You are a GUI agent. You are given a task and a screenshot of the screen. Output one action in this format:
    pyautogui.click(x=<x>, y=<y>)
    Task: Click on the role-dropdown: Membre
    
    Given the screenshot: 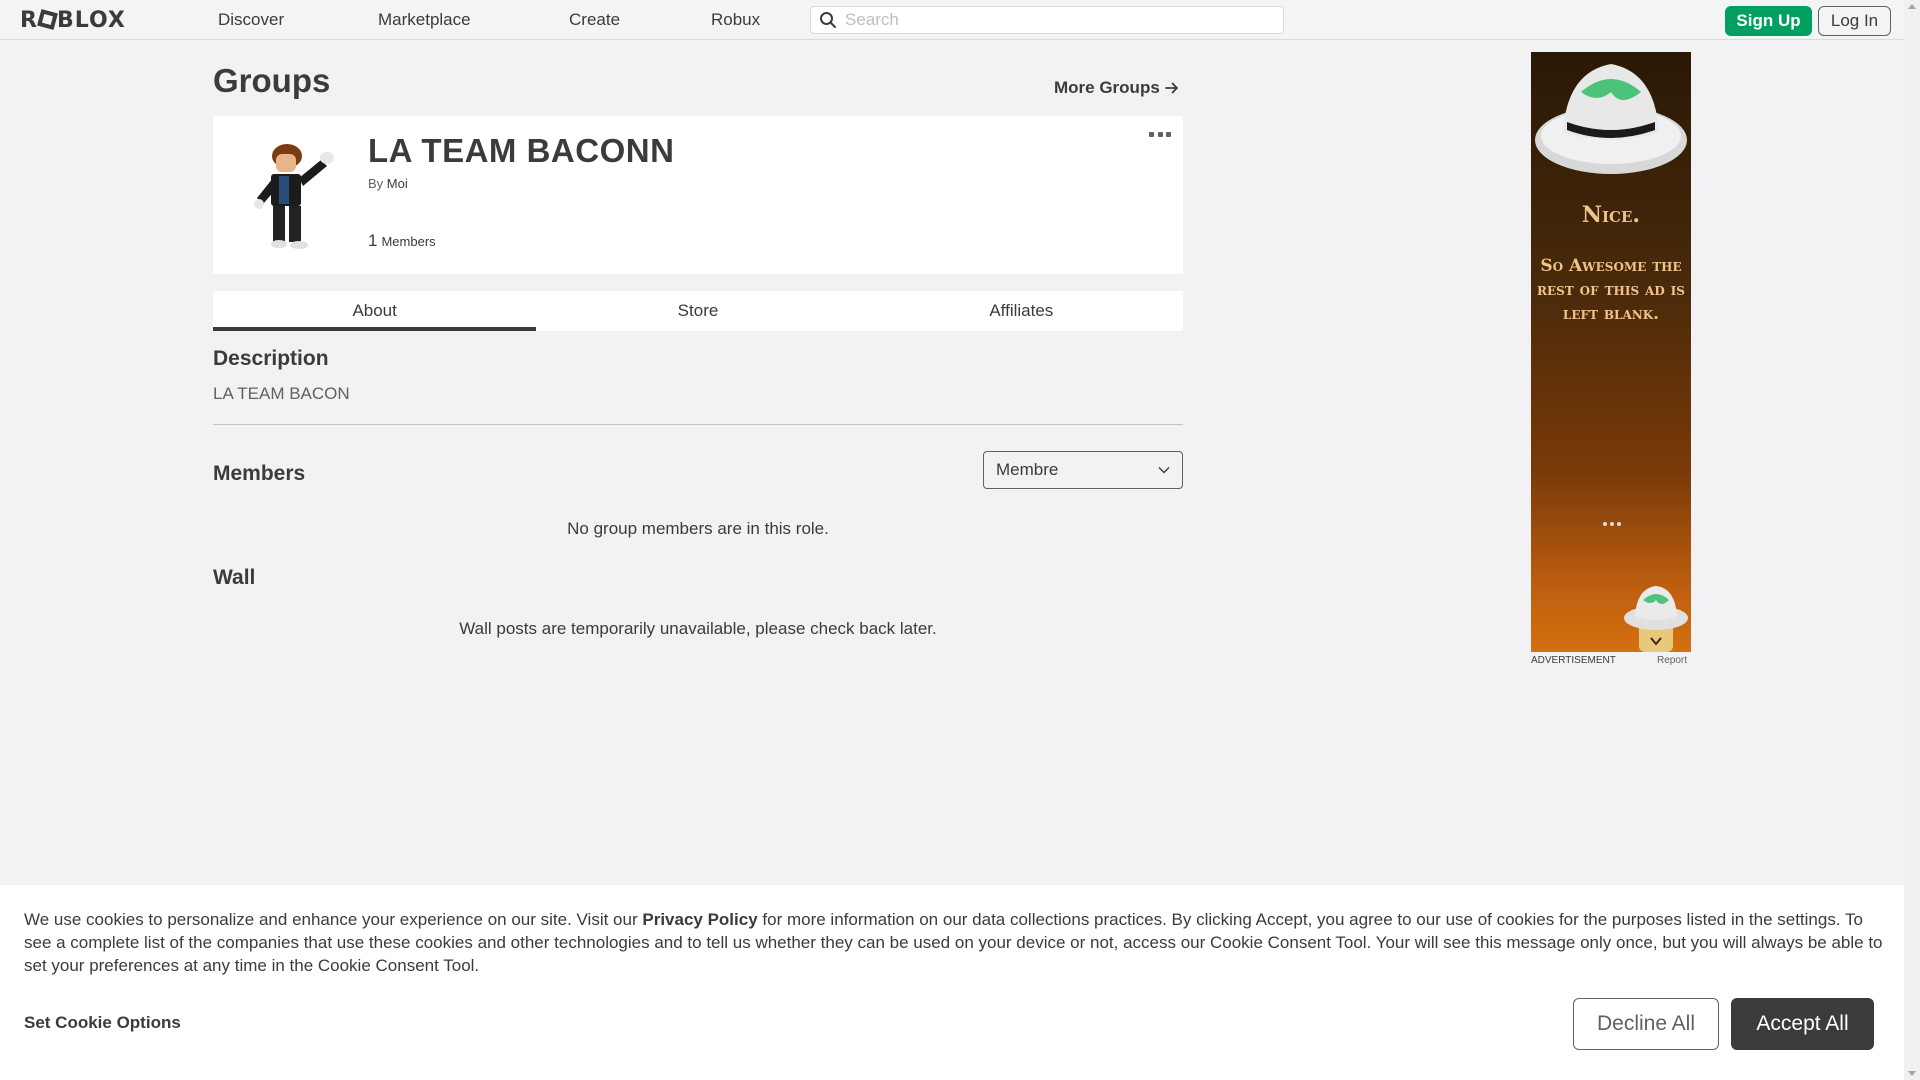 What is the action you would take?
    pyautogui.click(x=1083, y=470)
    